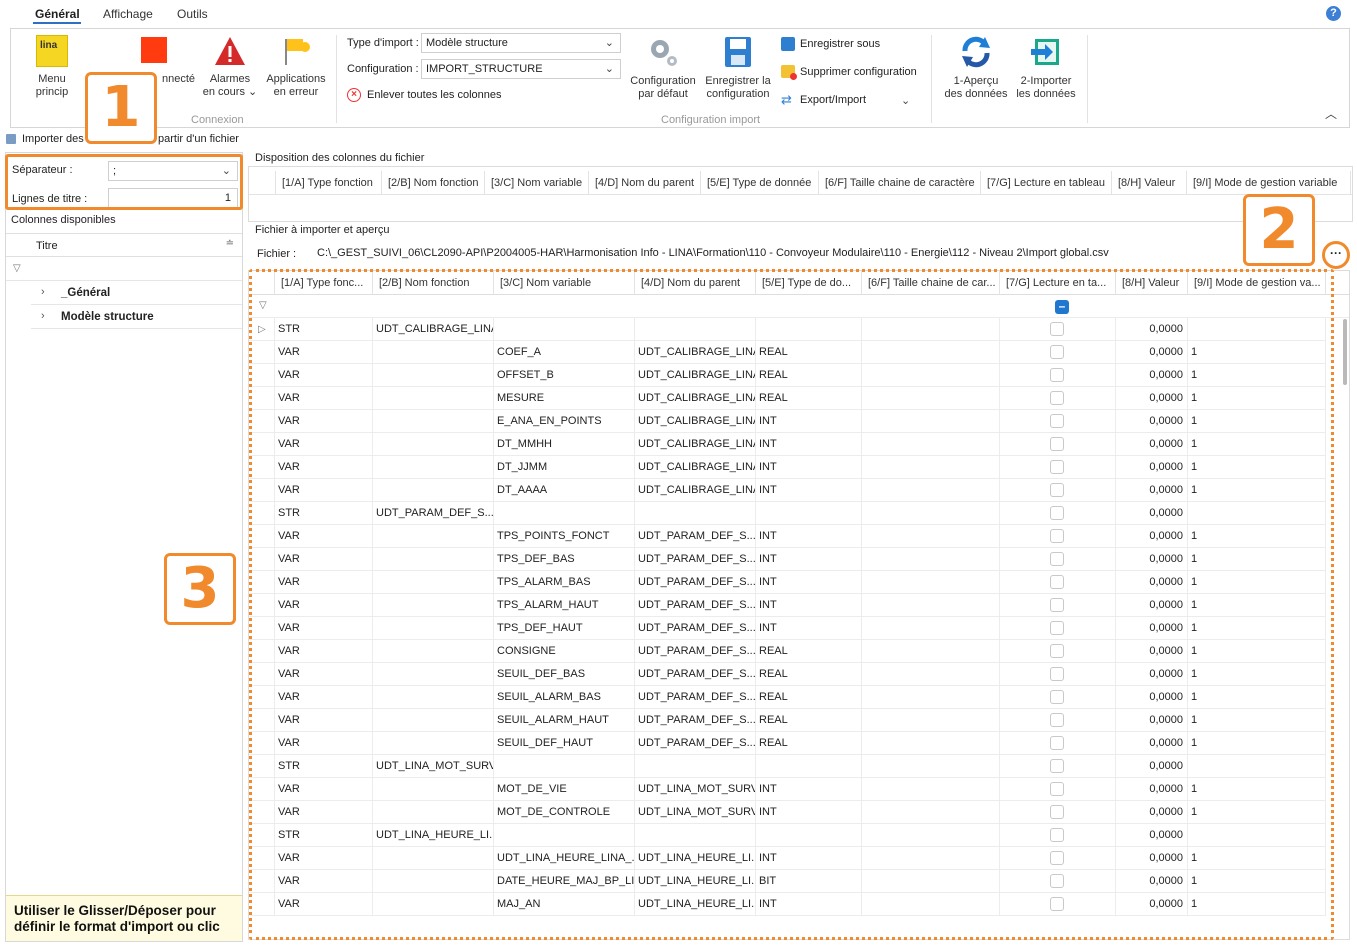 The height and width of the screenshot is (947, 1357). What do you see at coordinates (738, 68) in the screenshot?
I see `enregistrer-configuration-button: Enregistrer la configuration` at bounding box center [738, 68].